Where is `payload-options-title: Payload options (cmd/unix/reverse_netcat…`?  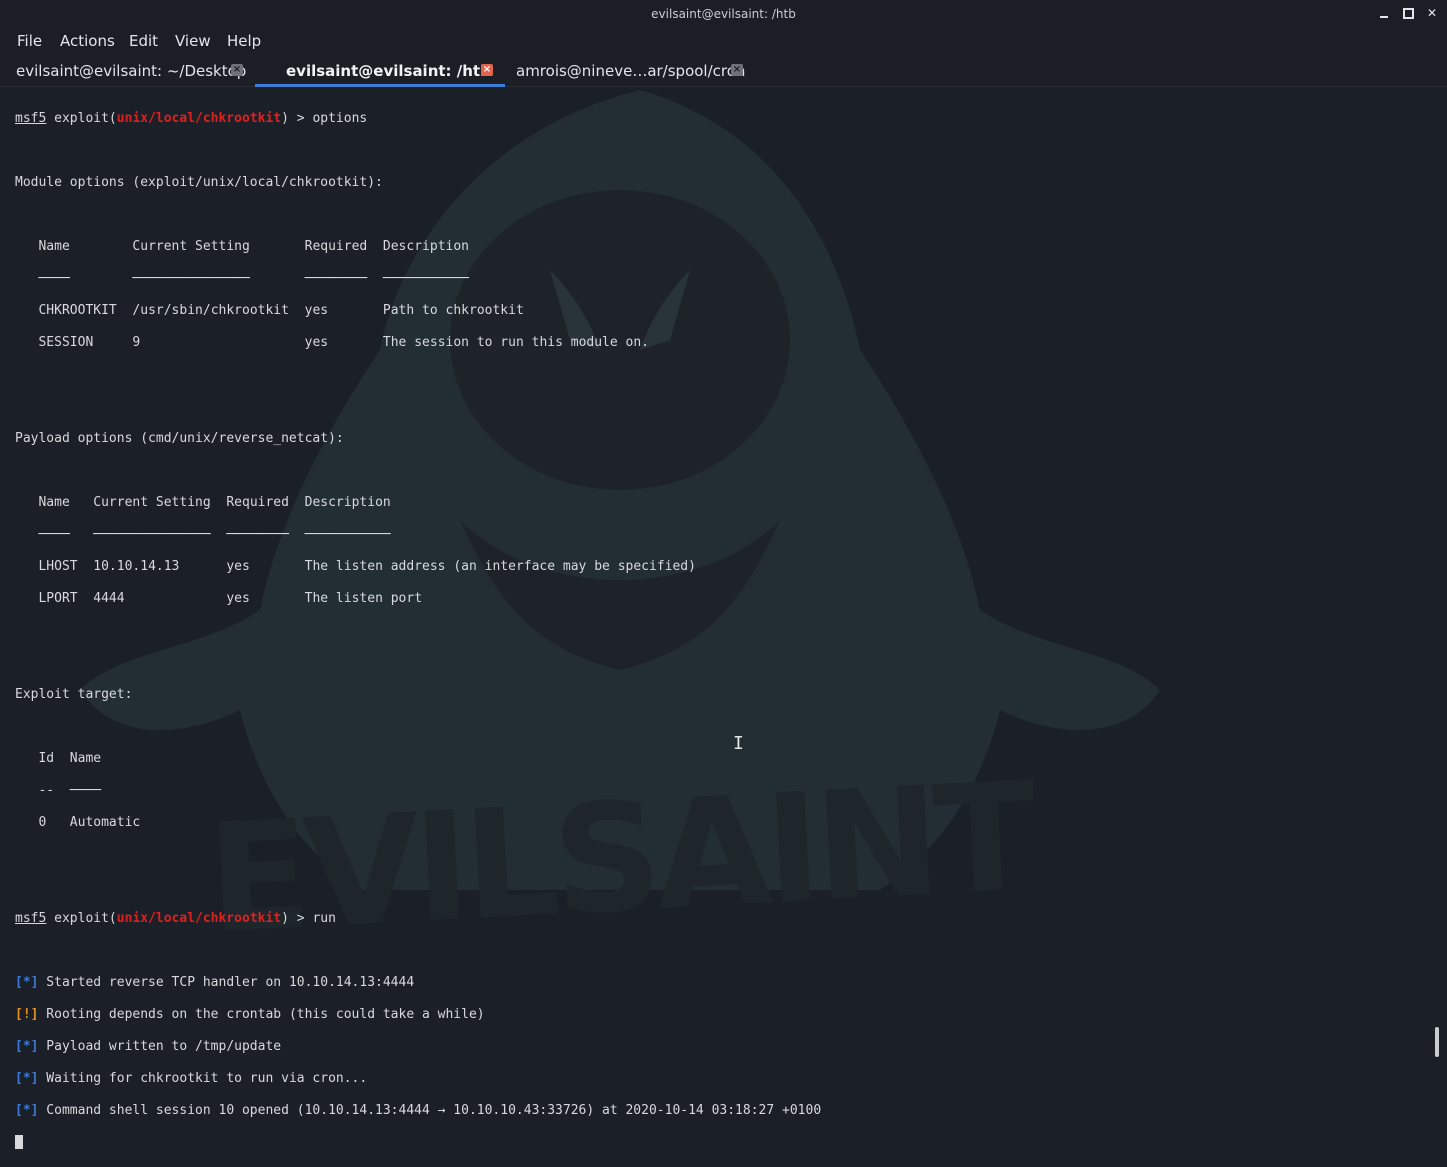 payload-options-title: Payload options (cmd/unix/reverse_netcat… is located at coordinates (179, 438).